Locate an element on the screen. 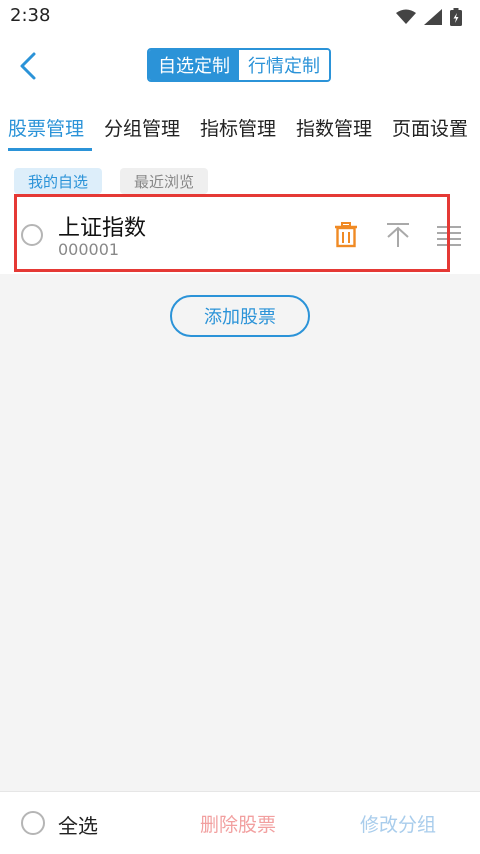 This screenshot has width=480, height=854. trash-icon is located at coordinates (346, 235).